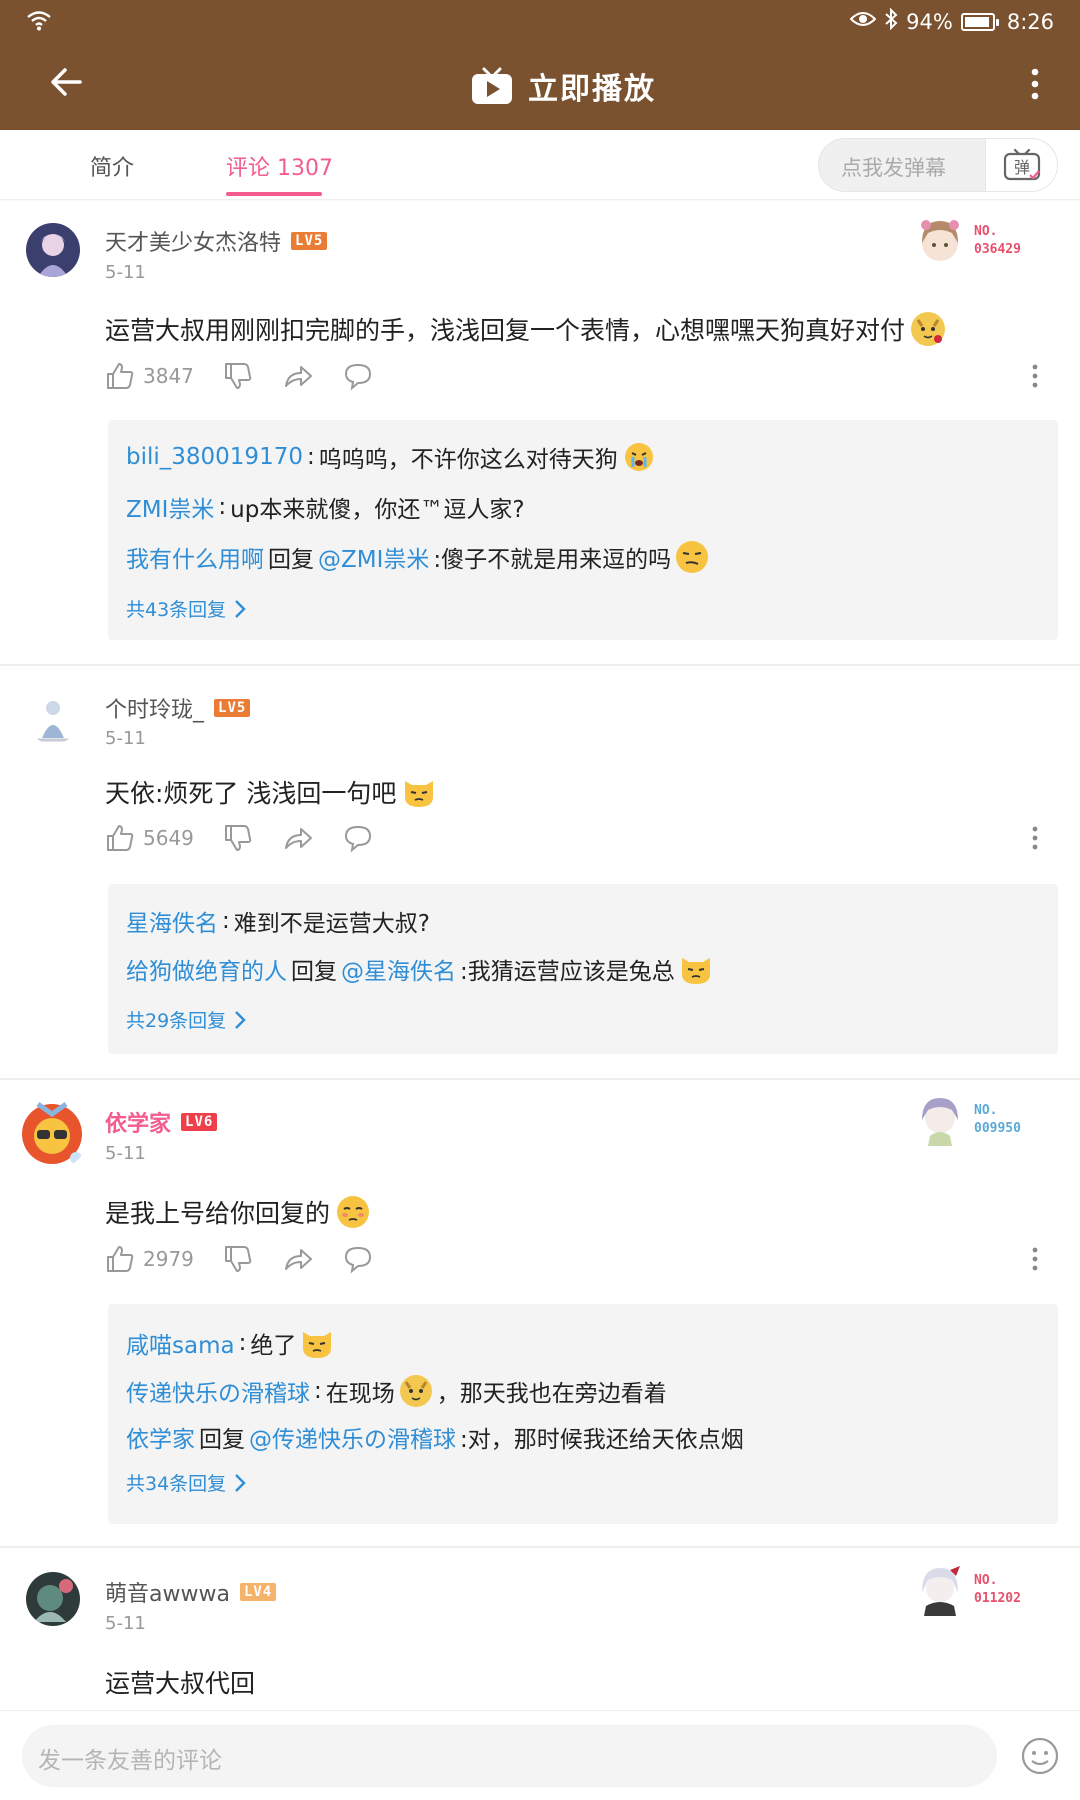 This screenshot has width=1080, height=1800. Describe the element at coordinates (580, 1264) in the screenshot. I see `comment-actions: 2979` at that location.